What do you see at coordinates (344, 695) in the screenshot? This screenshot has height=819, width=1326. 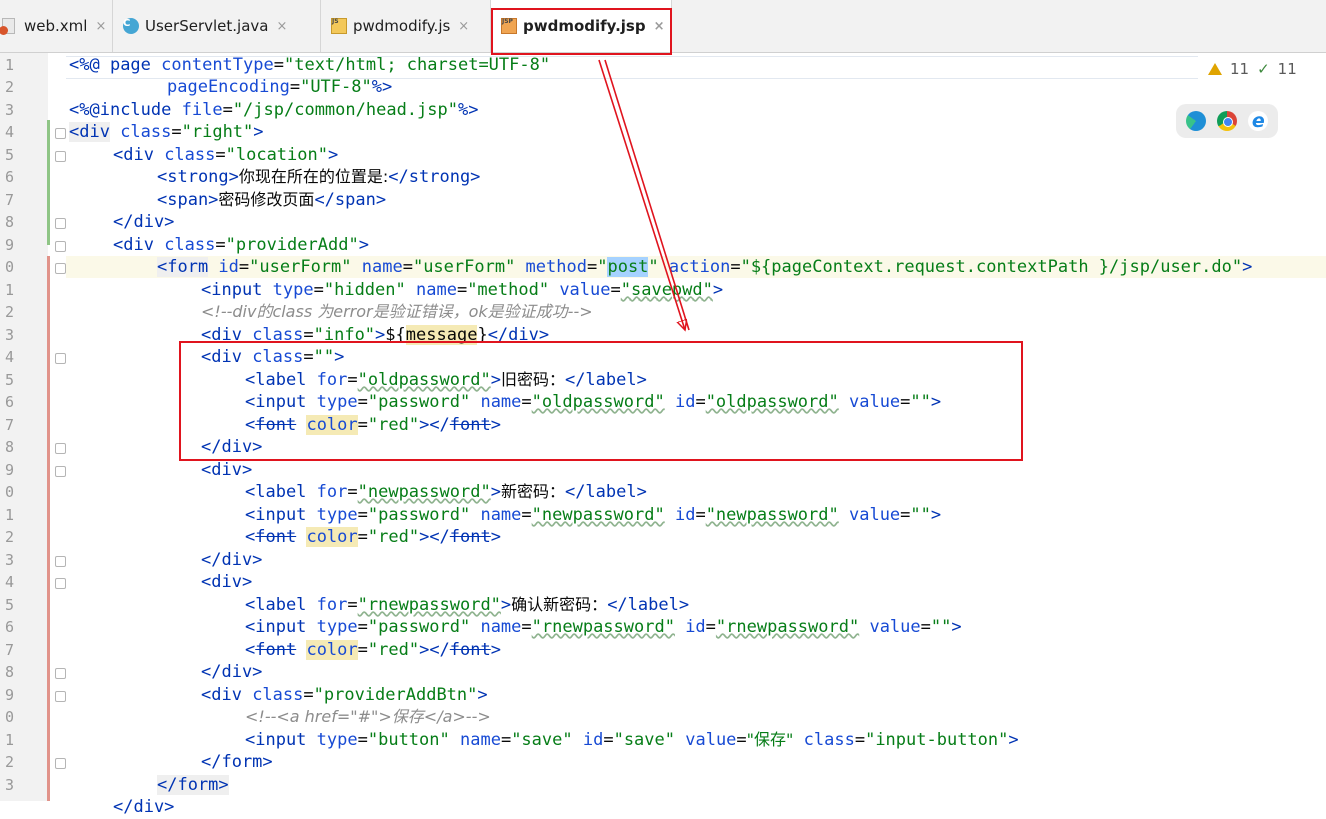 I see `code-line: <div class="providerAddBtn">` at bounding box center [344, 695].